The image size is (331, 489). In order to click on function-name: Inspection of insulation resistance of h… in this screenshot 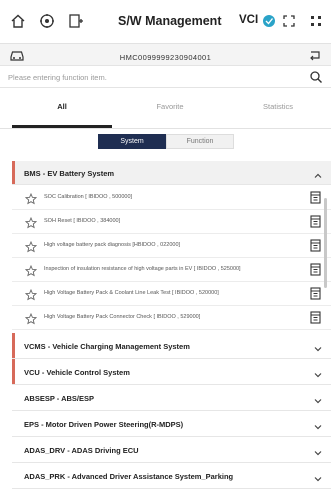, I will do `click(142, 269)`.